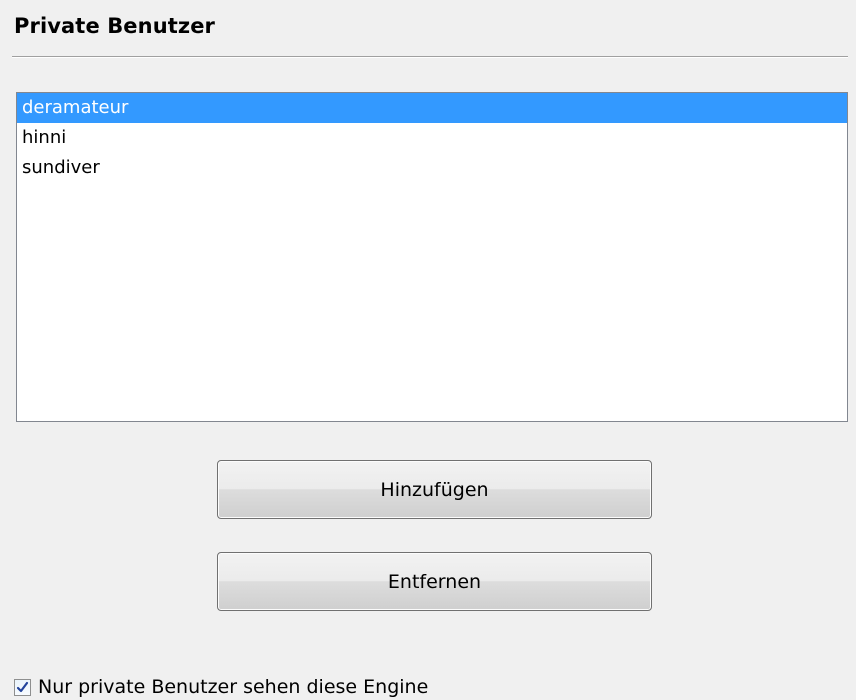 The height and width of the screenshot is (700, 856). What do you see at coordinates (233, 687) in the screenshot?
I see `private-only-label: Nur private Benutzer sehen diese Engine` at bounding box center [233, 687].